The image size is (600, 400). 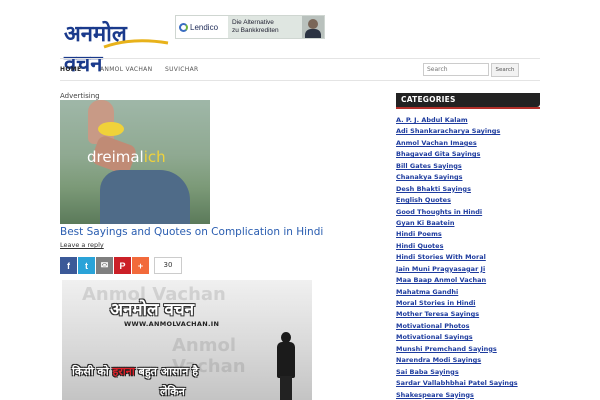 What do you see at coordinates (457, 246) in the screenshot?
I see `category-link: Hindi Quotes` at bounding box center [457, 246].